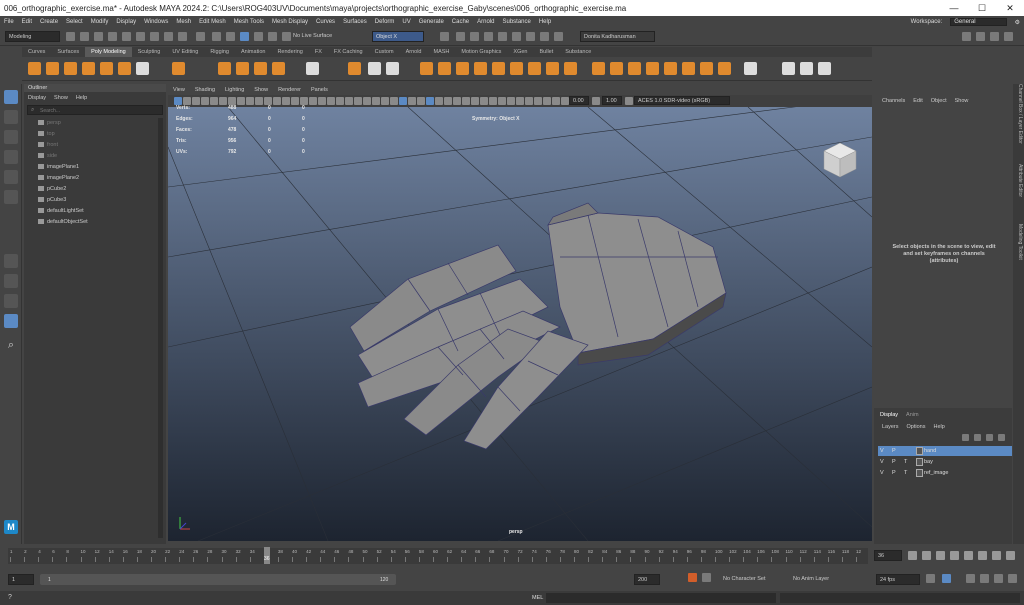  I want to click on channel-box-menu-show: Show, so click(962, 101).